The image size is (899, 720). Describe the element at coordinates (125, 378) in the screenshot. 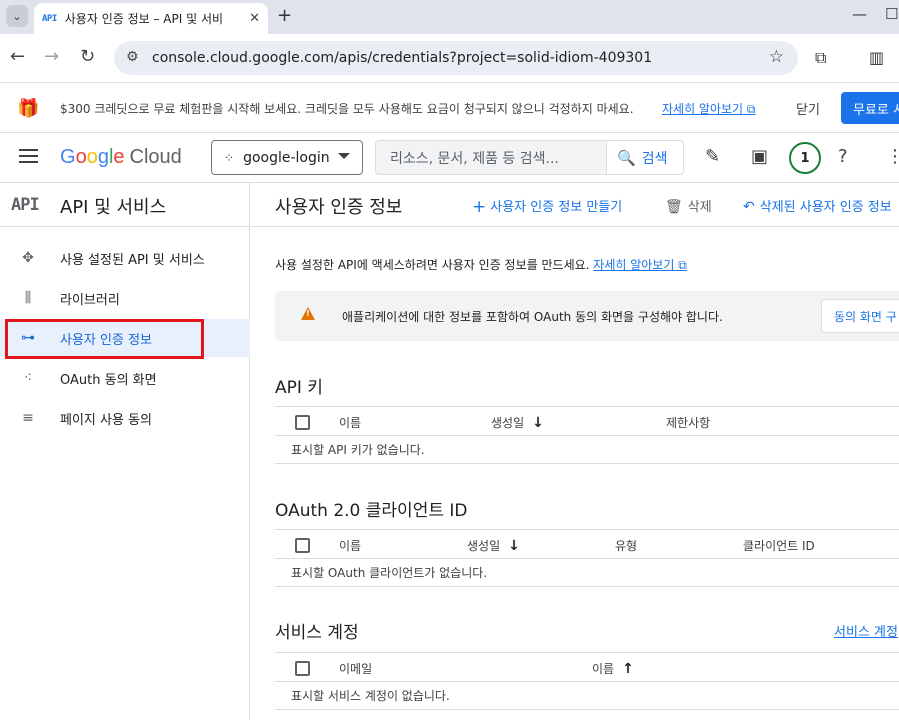

I see `sidebar-item-oauth-consent: ⁖ OAuth 동의 화면` at that location.